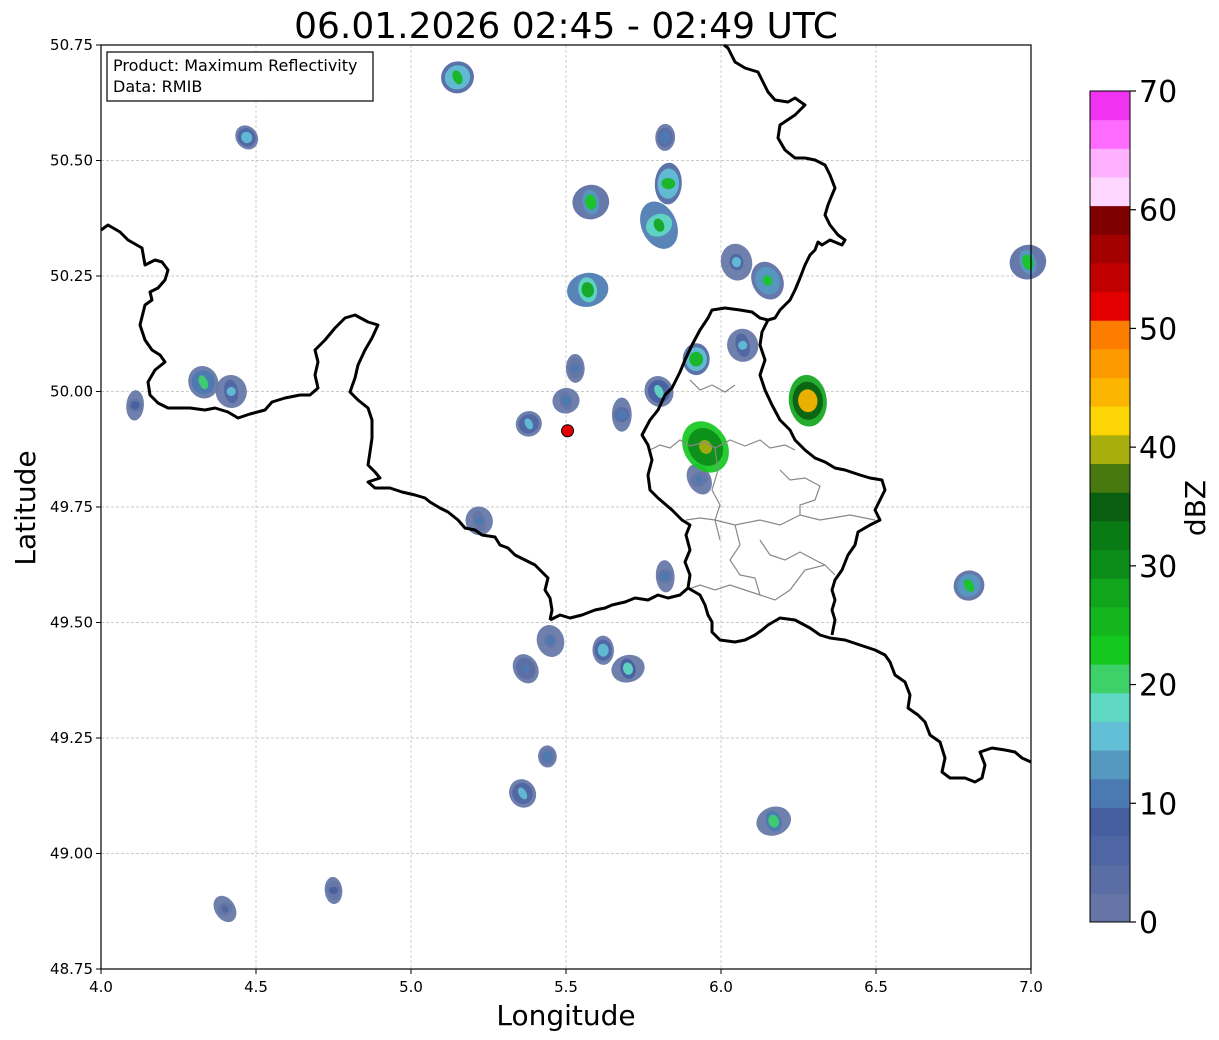 This screenshot has width=1219, height=1040. Describe the element at coordinates (1158, 211) in the screenshot. I see `colorbar-tick-label: 60` at that location.